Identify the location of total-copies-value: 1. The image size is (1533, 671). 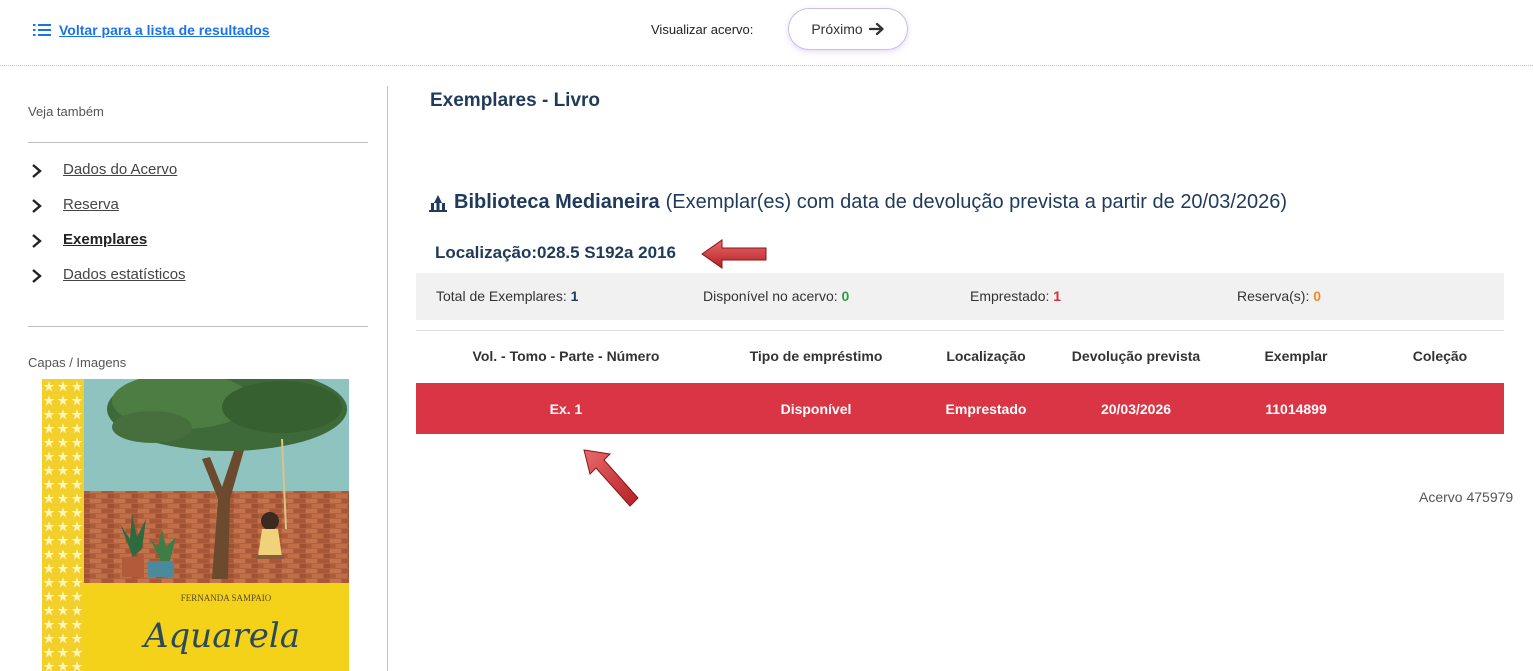
(574, 296).